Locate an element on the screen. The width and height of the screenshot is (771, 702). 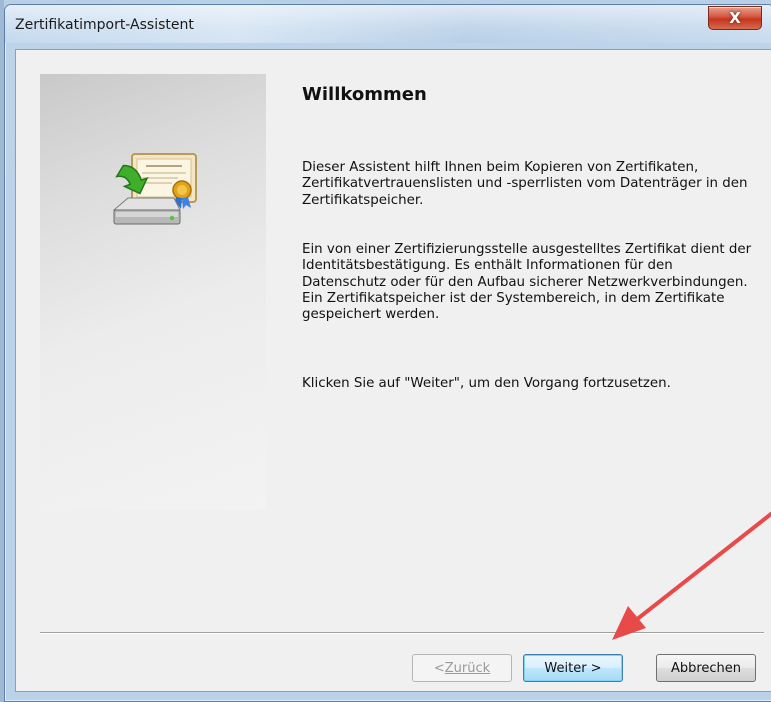
certificate-import-icon is located at coordinates (154, 189).